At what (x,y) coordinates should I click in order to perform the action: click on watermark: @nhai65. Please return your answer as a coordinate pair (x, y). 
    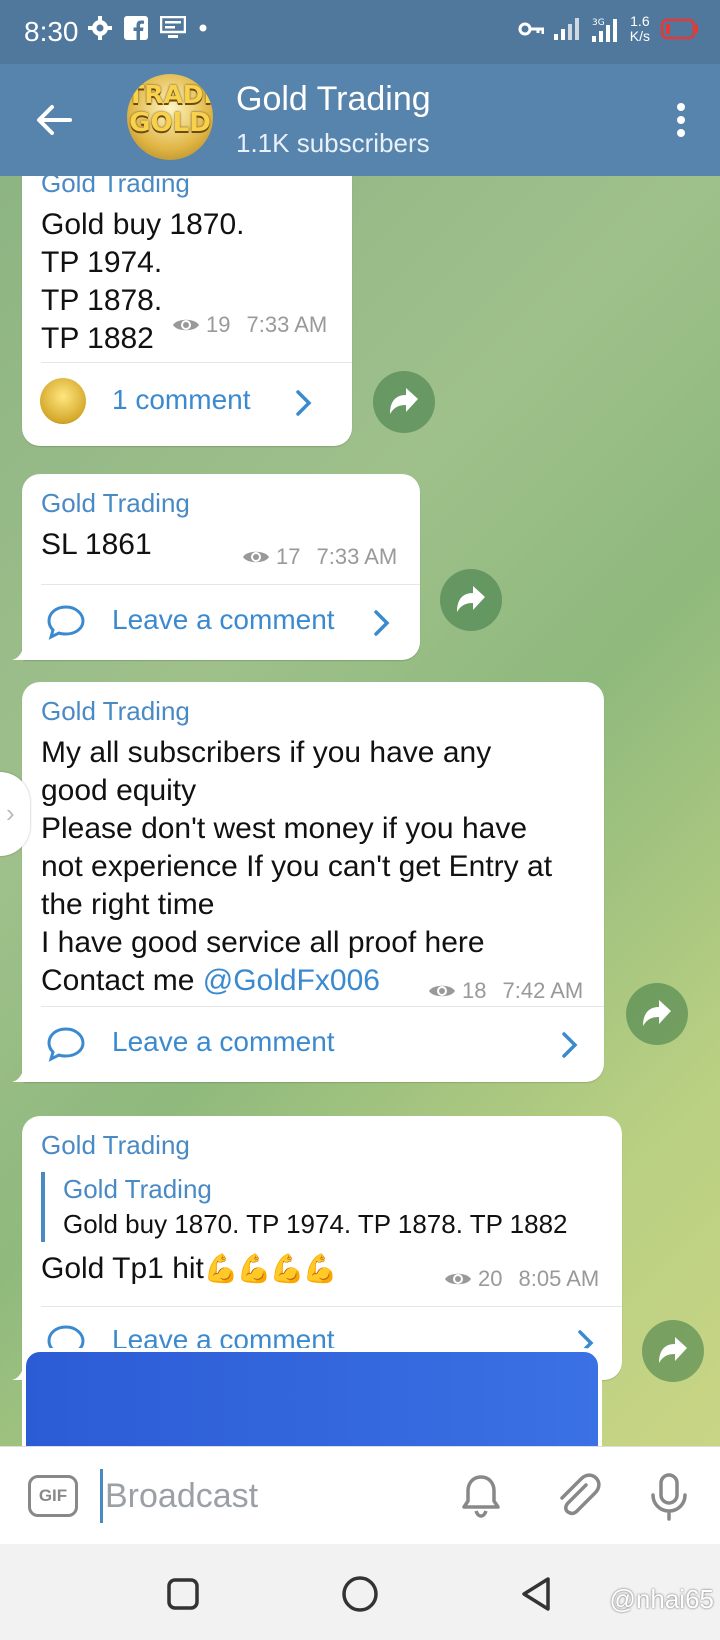
    Looking at the image, I should click on (661, 1599).